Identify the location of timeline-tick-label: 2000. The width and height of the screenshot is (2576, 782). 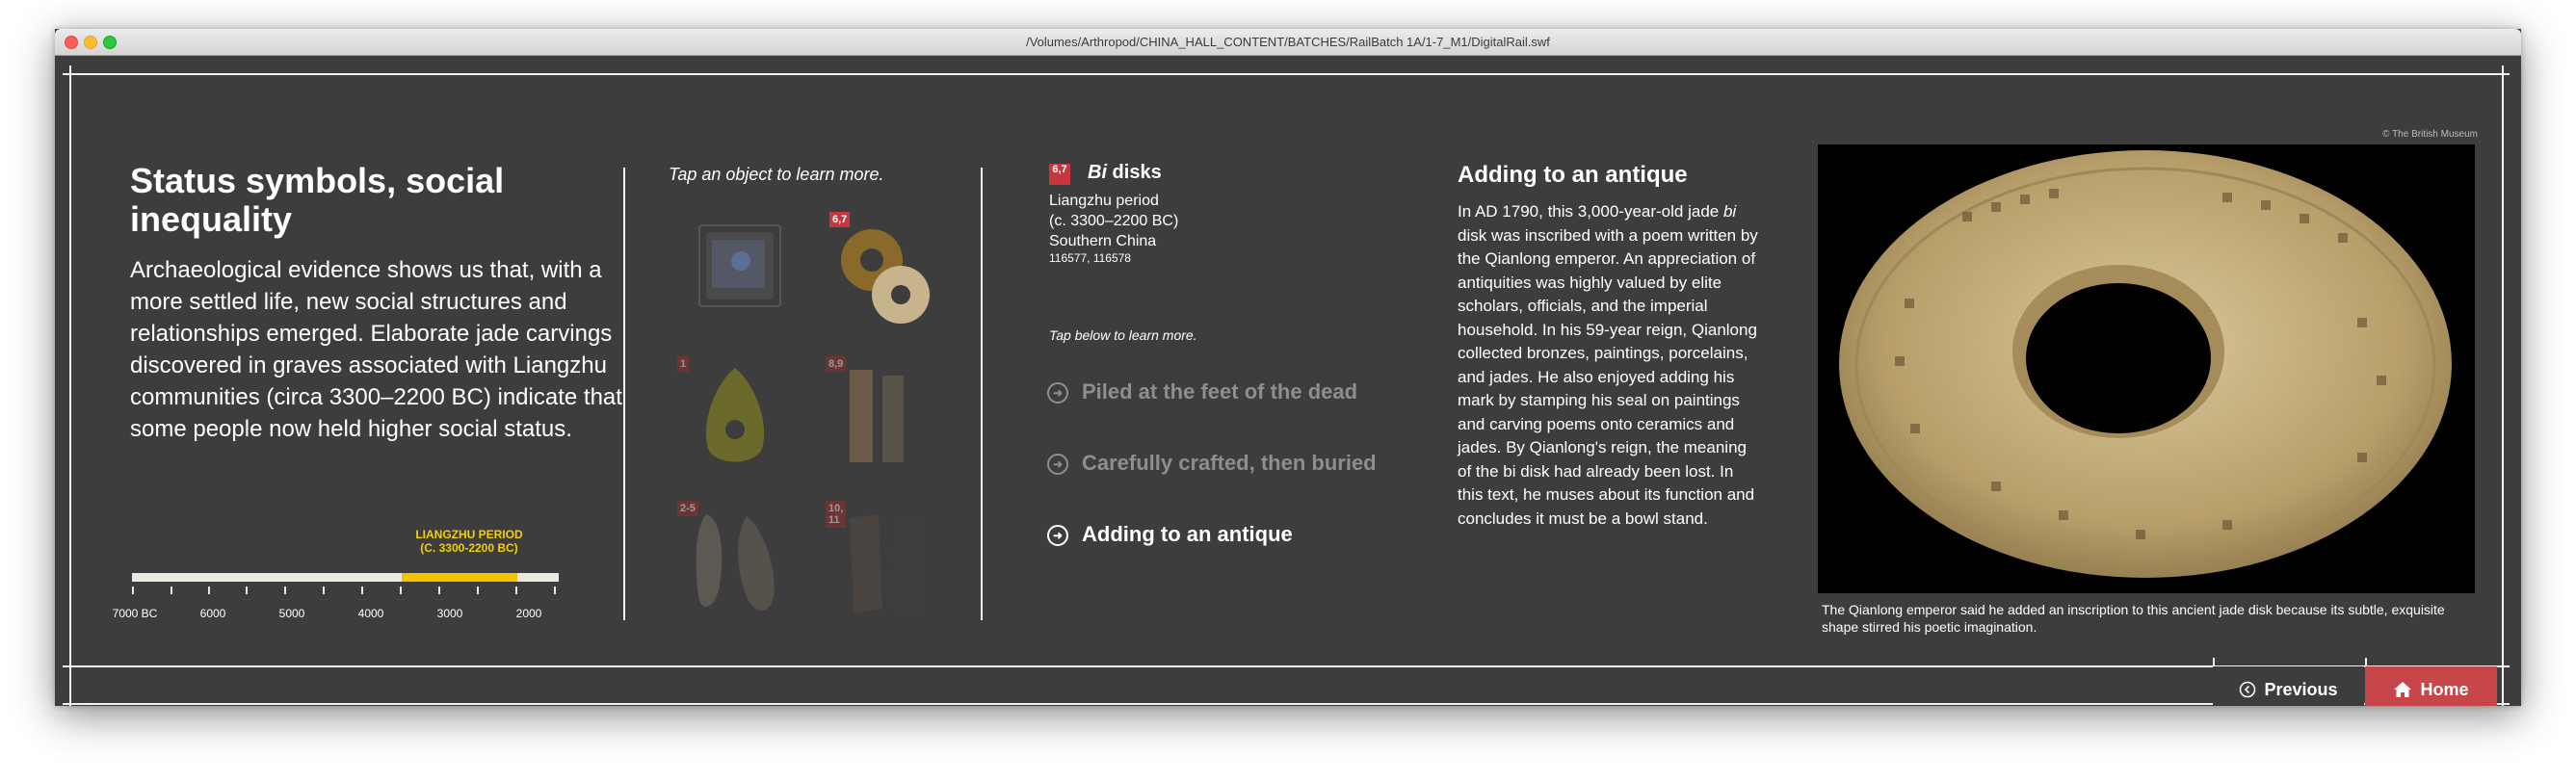
(529, 613).